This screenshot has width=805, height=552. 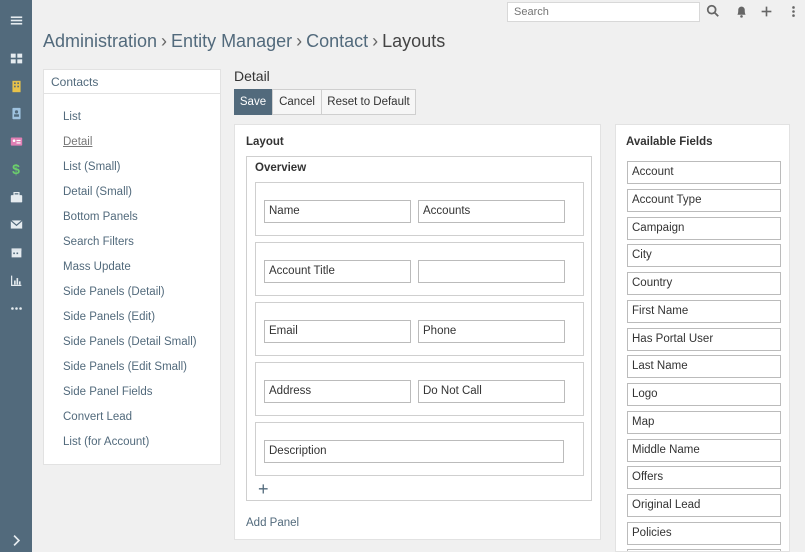 What do you see at coordinates (414, 41) in the screenshot?
I see `breadcrumb-current: Layouts` at bounding box center [414, 41].